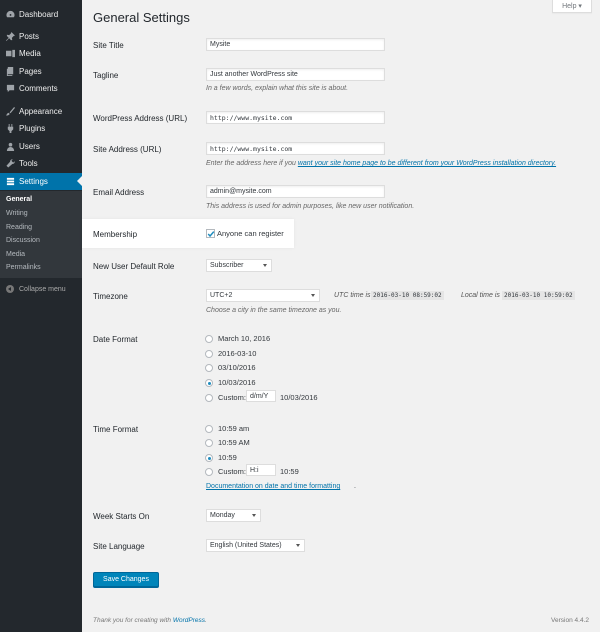 This screenshot has width=600, height=632. Describe the element at coordinates (110, 296) in the screenshot. I see `timezone-label: Timezone` at that location.